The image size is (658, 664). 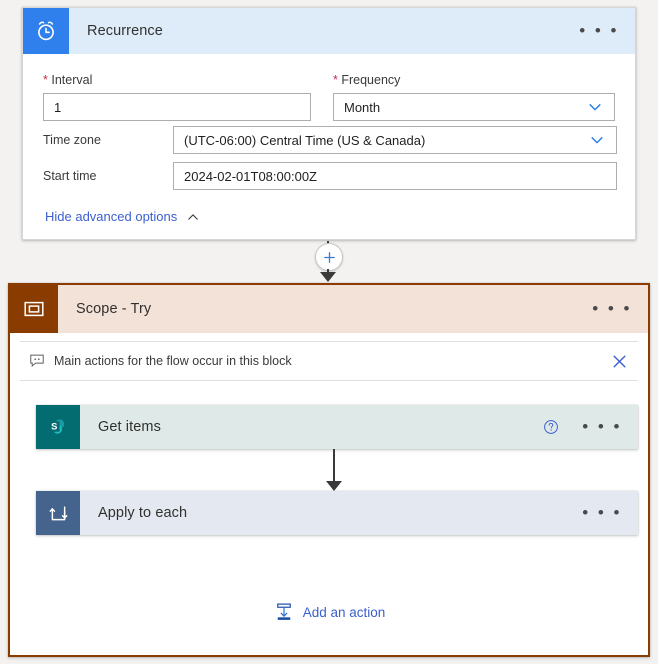 I want to click on scope-card-header: Scope - Try • • •, so click(x=329, y=309).